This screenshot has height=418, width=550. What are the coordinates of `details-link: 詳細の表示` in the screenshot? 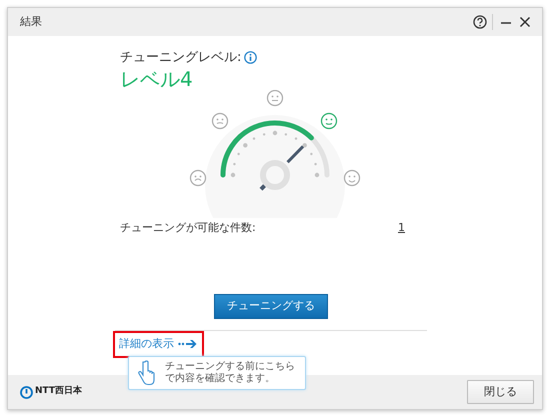 It's located at (158, 344).